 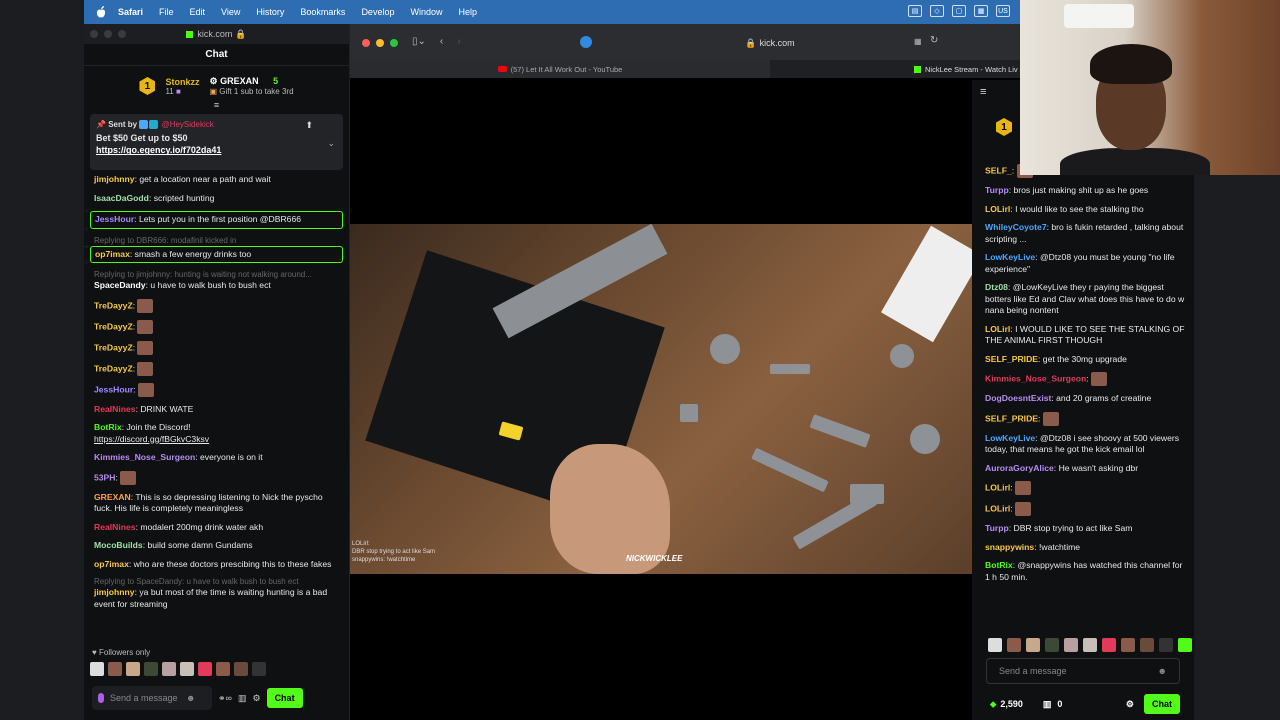 What do you see at coordinates (225, 698) in the screenshot?
I see `infinity-icon: ⚭∞` at bounding box center [225, 698].